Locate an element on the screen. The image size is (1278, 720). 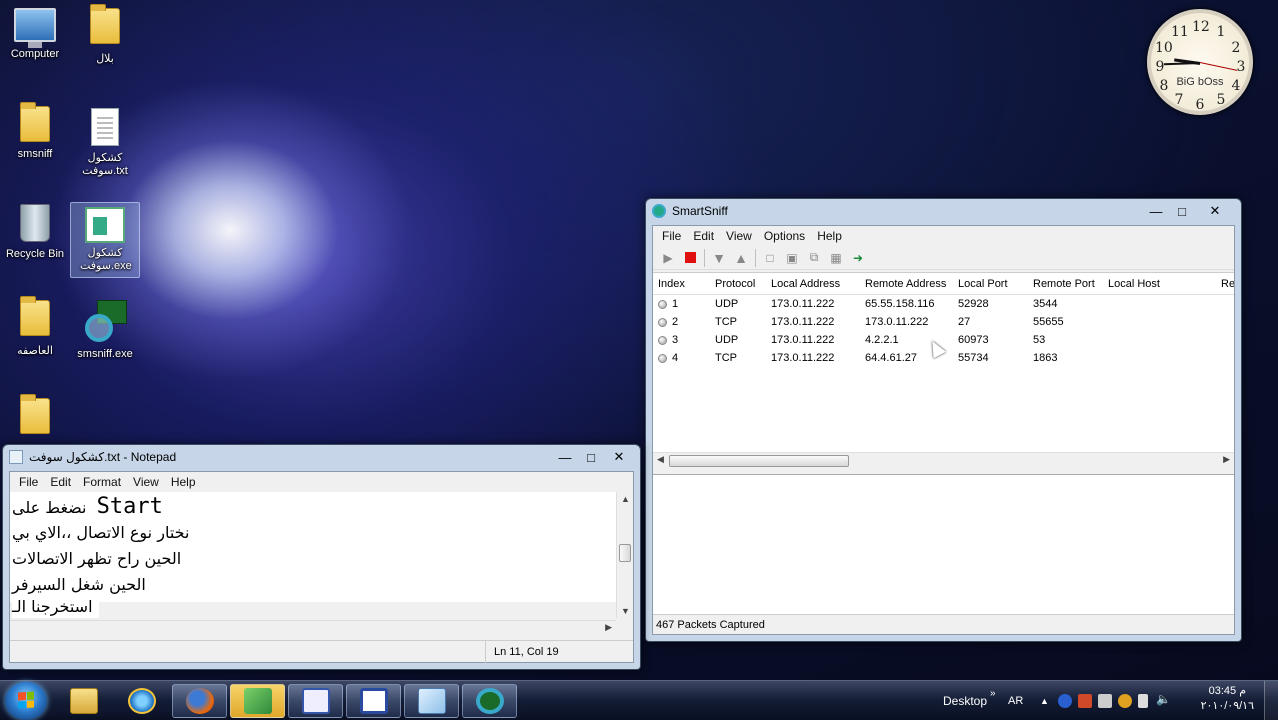
desktop-icon-smsniff-exe: smsniff.exe is located at coordinates (105, 330).